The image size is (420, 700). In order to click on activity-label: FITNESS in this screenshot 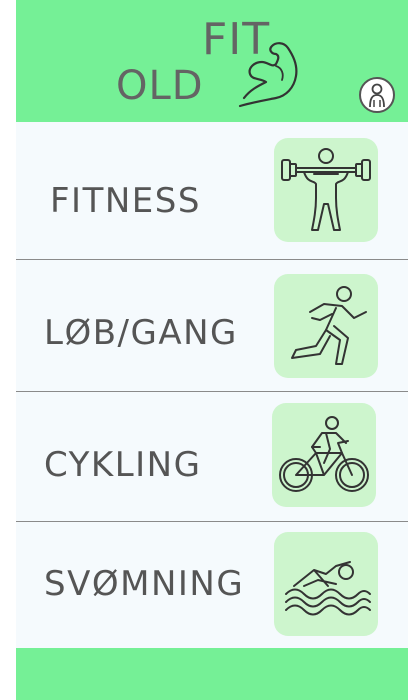, I will do `click(125, 201)`.